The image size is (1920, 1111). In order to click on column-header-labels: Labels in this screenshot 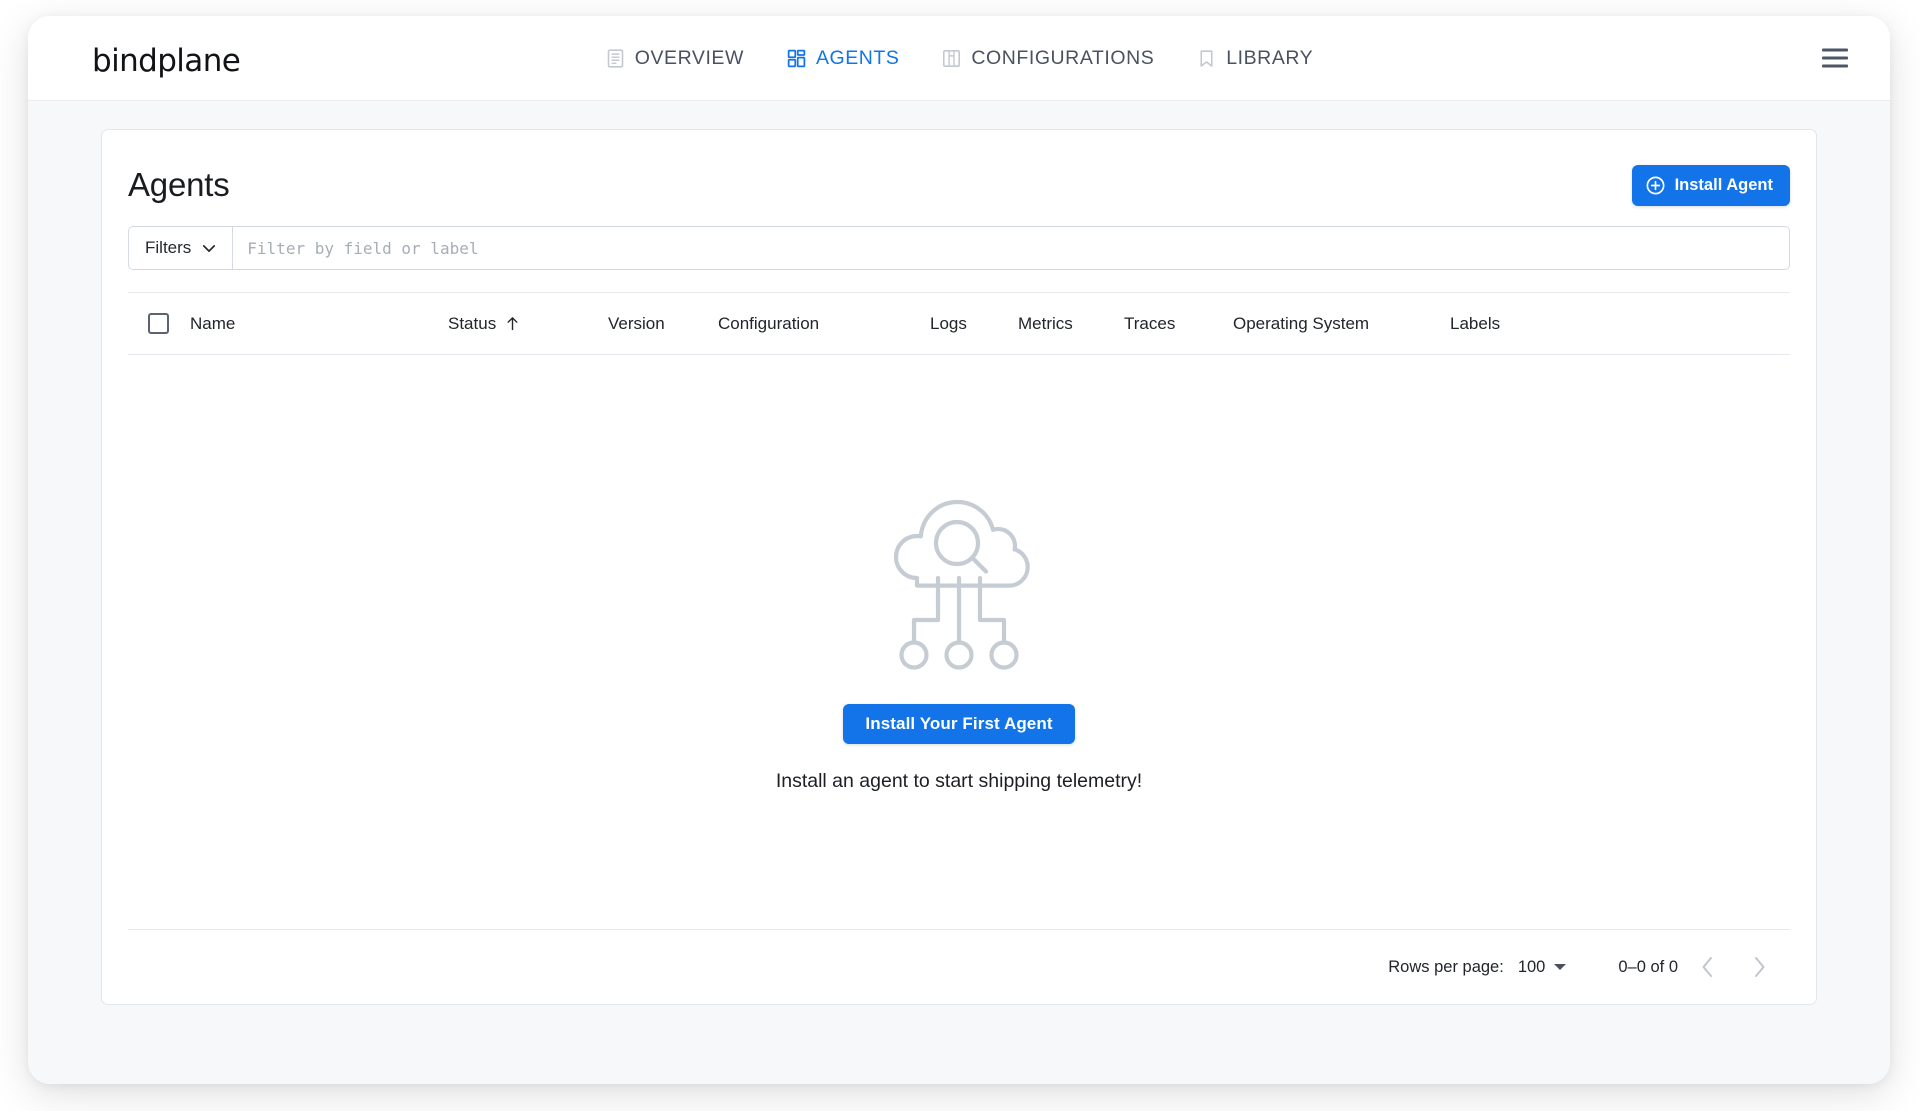, I will do `click(1620, 324)`.